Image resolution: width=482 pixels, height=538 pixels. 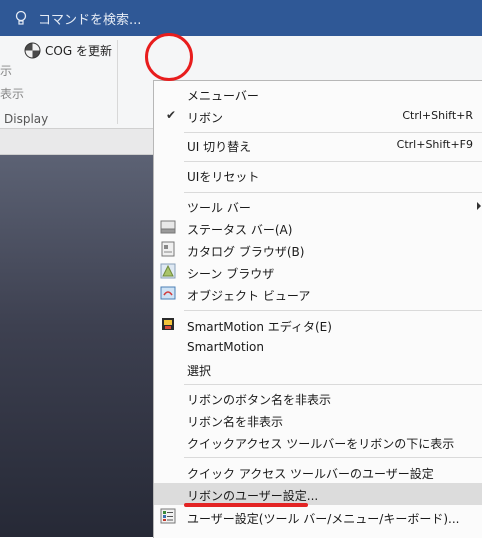 What do you see at coordinates (169, 57) in the screenshot?
I see `red-circle-annotation` at bounding box center [169, 57].